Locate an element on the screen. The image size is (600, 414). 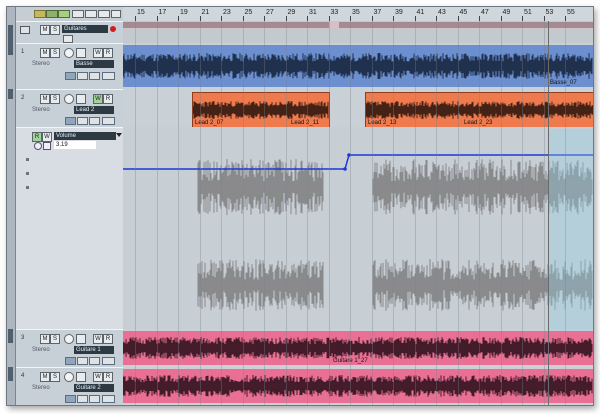
folder-overview-part is located at coordinates (466, 25).